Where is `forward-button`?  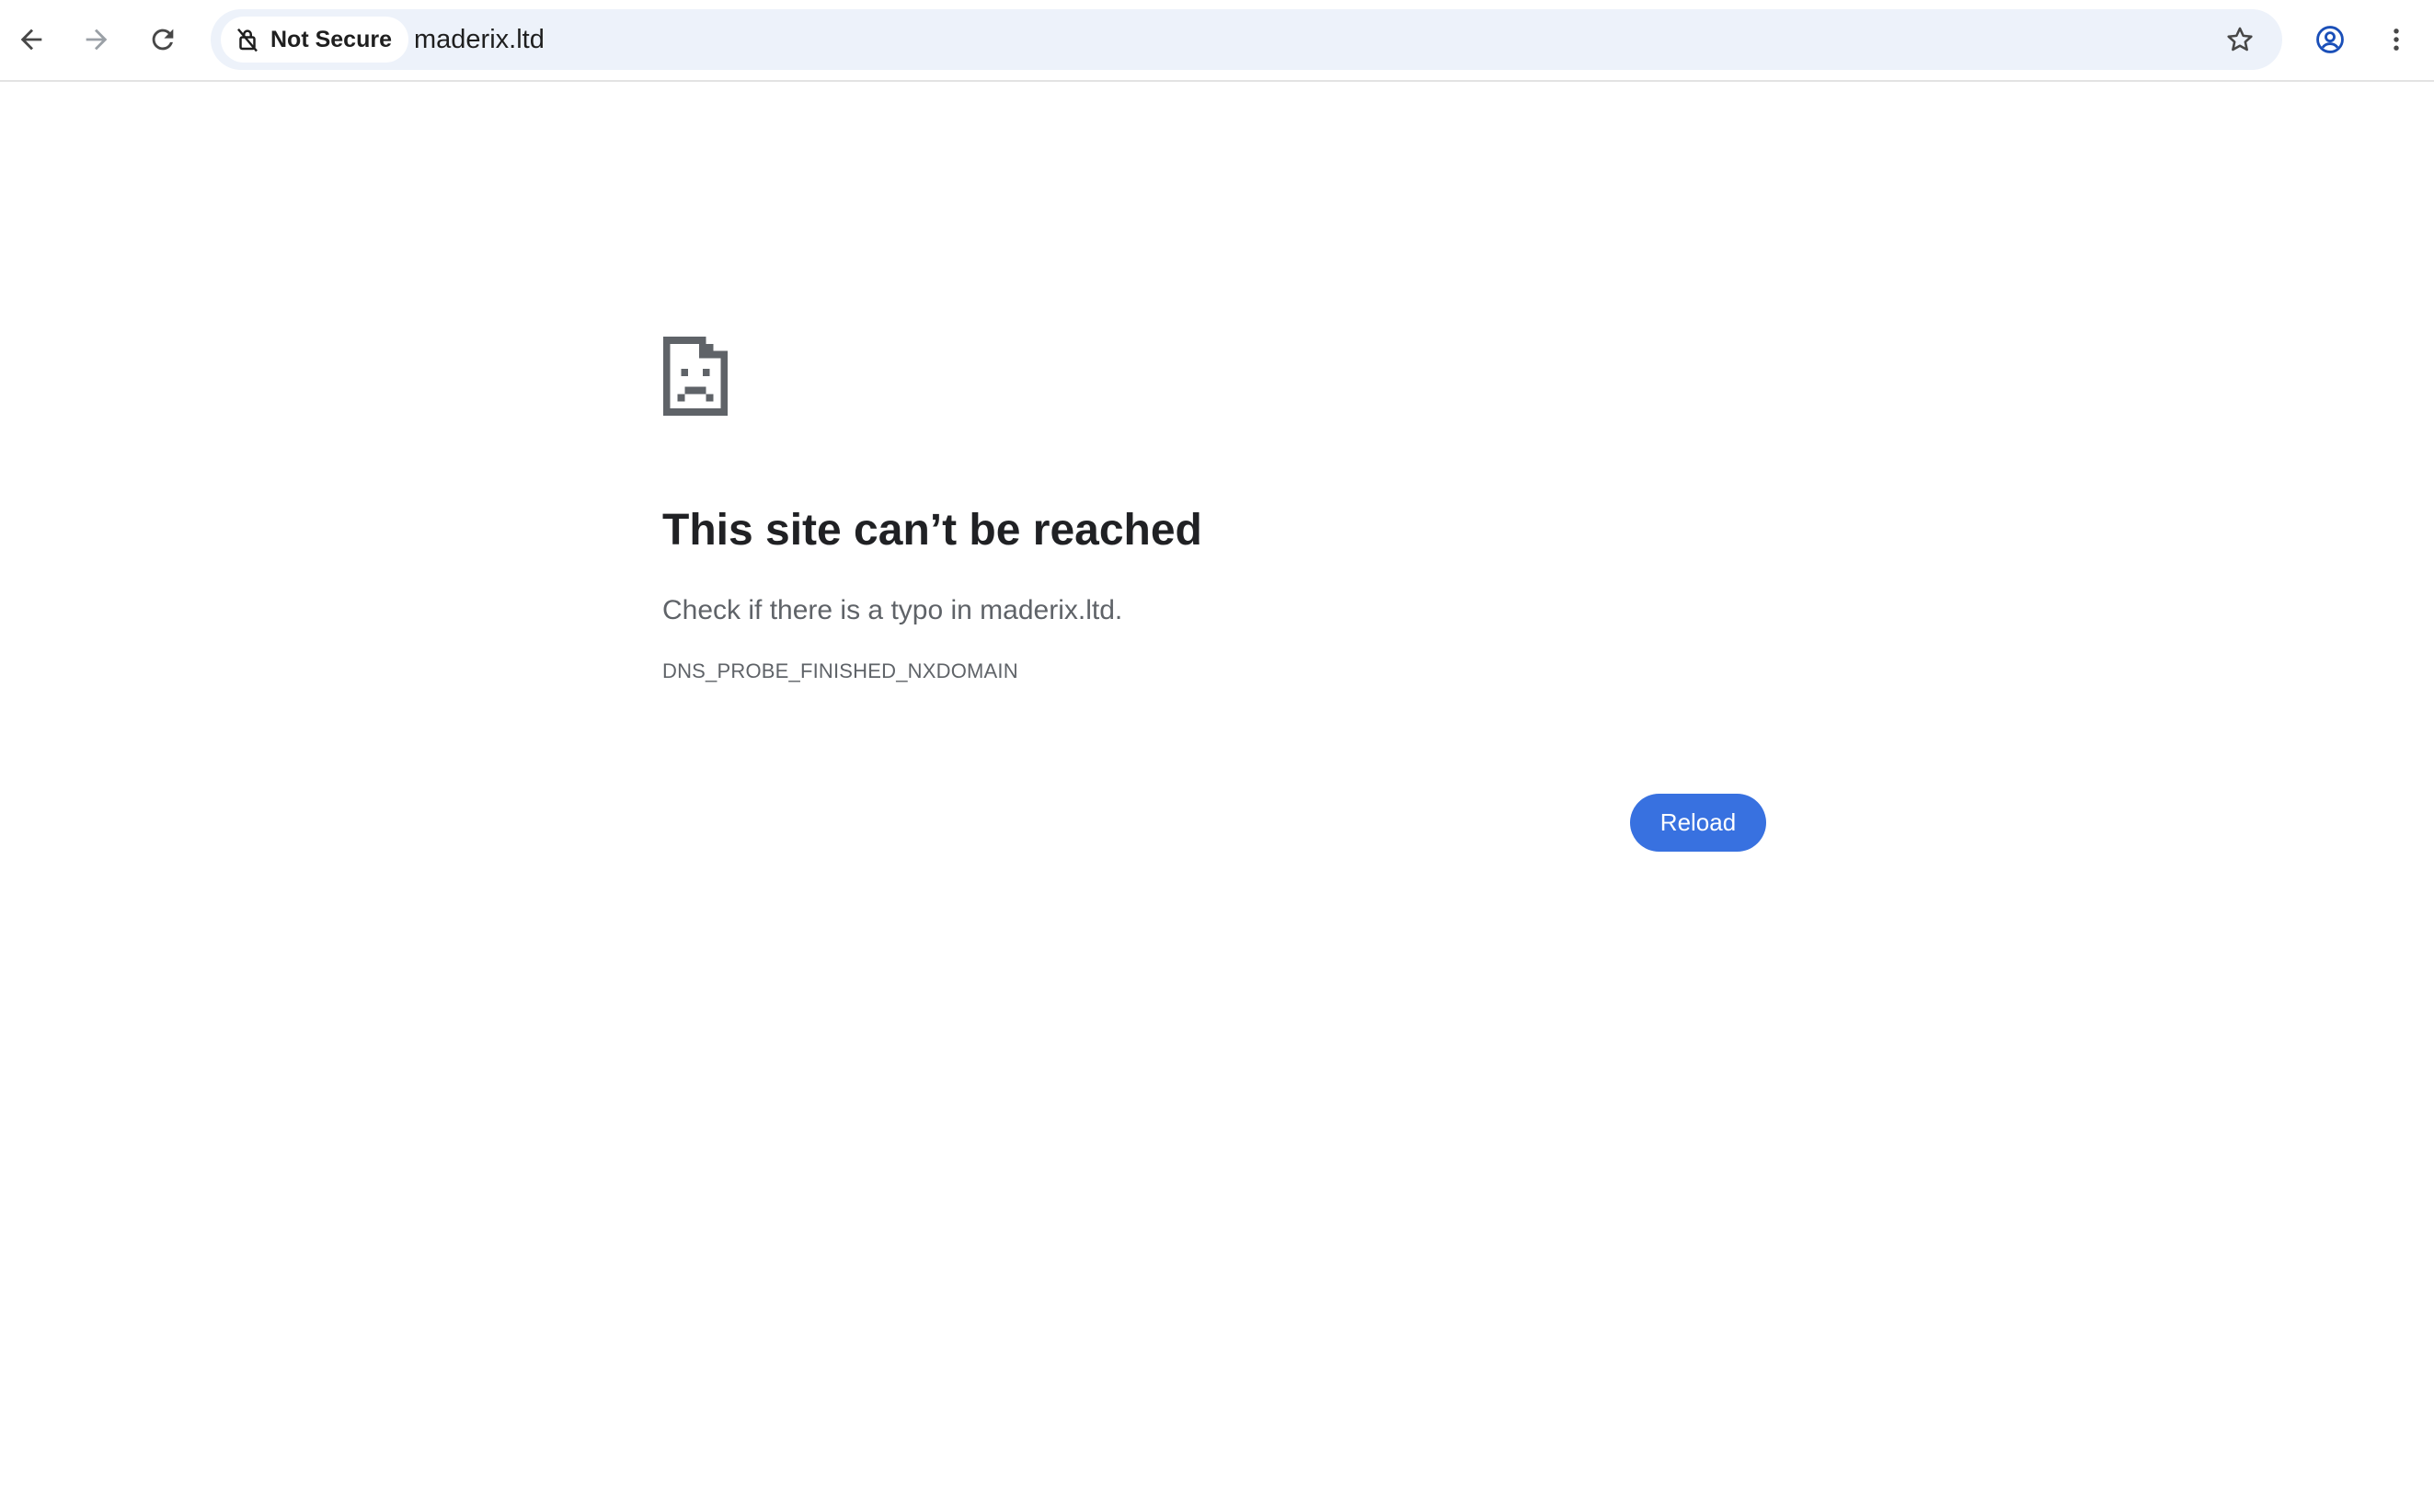 forward-button is located at coordinates (96, 39).